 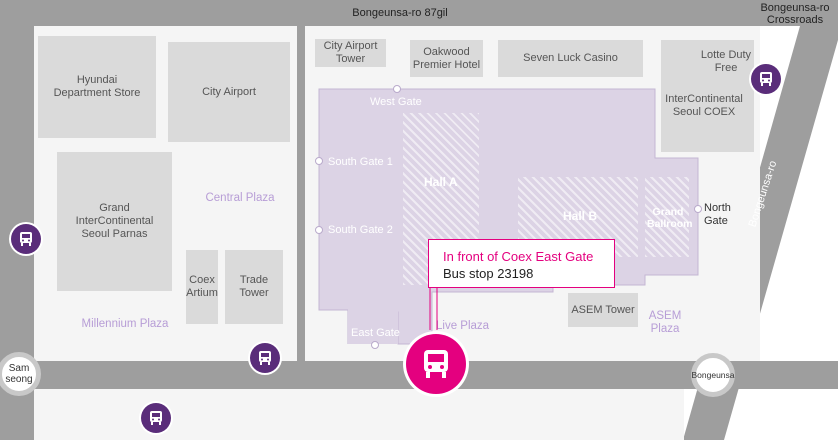 I want to click on bus-icon, so click(x=436, y=364).